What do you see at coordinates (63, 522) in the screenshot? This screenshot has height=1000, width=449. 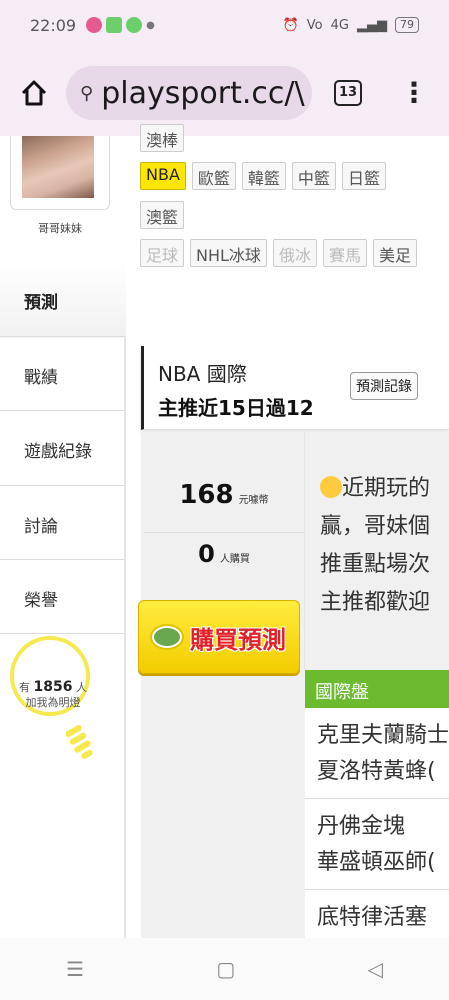 I see `nav-item-discussion: 討論` at bounding box center [63, 522].